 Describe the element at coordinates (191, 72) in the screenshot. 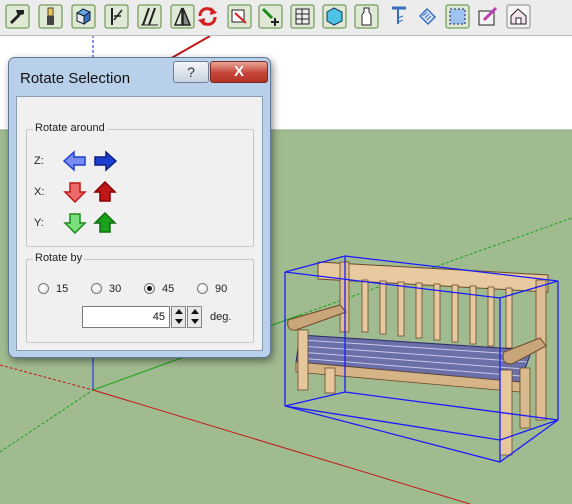

I see `help-button: ?` at that location.